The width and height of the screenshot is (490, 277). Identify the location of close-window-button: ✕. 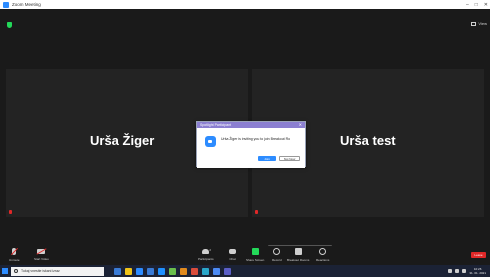
(486, 5).